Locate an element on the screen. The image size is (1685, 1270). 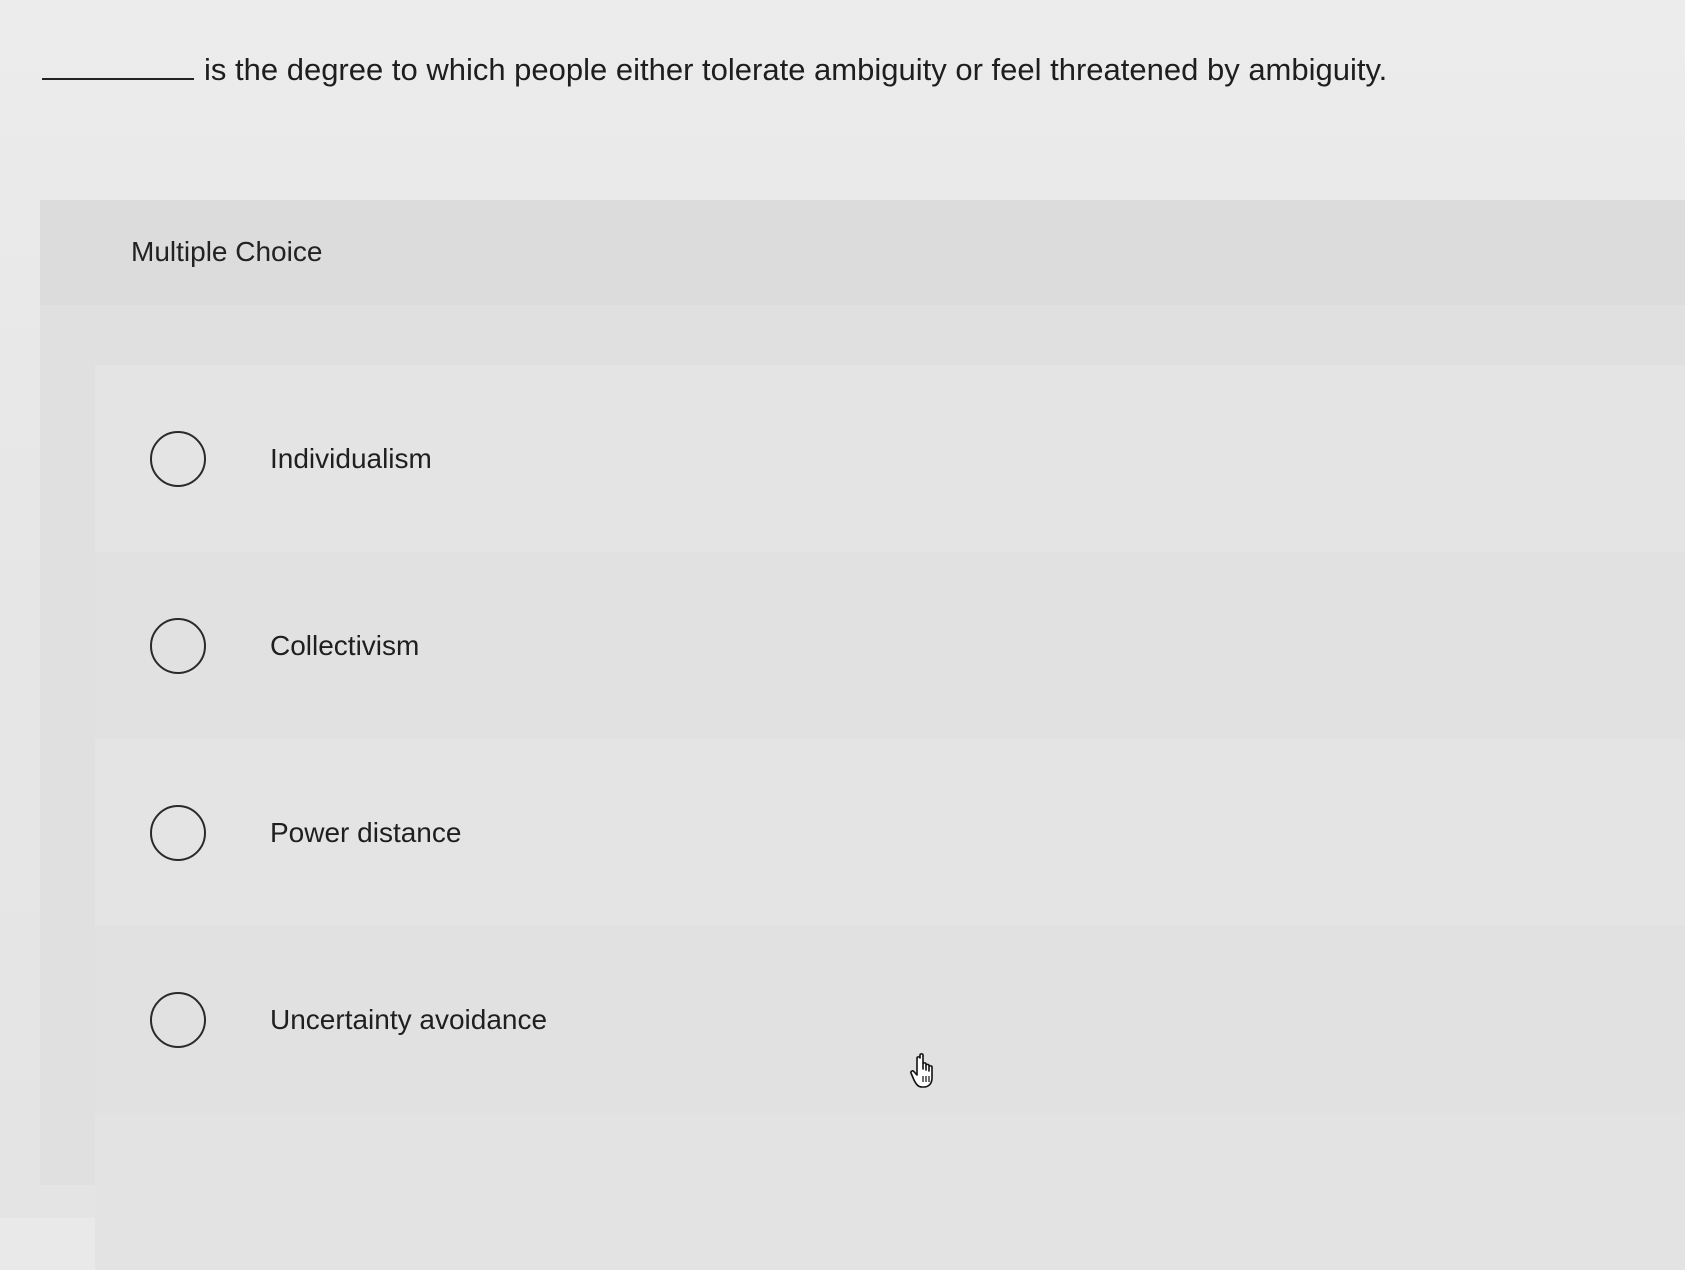
option-label: Power distance is located at coordinates (366, 832).